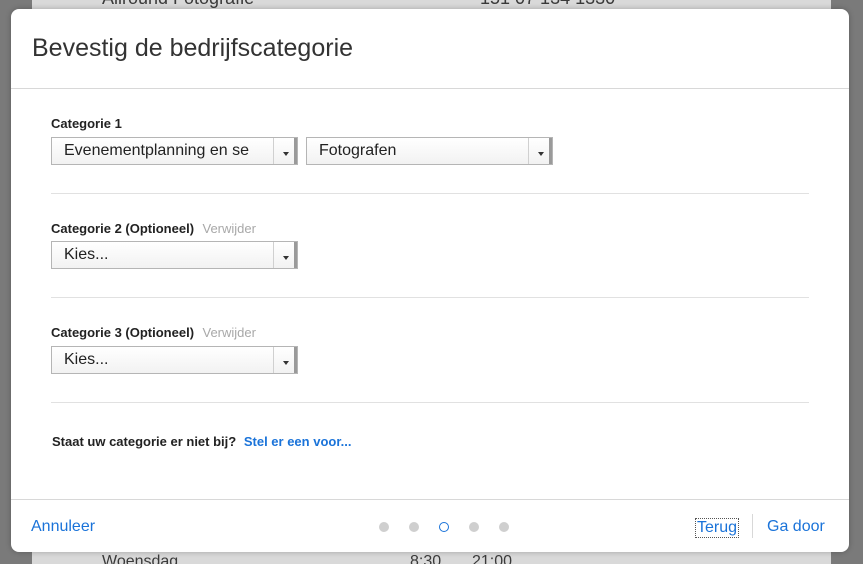  Describe the element at coordinates (178, 4) in the screenshot. I see `background-business-name: Allround Fotografie` at that location.